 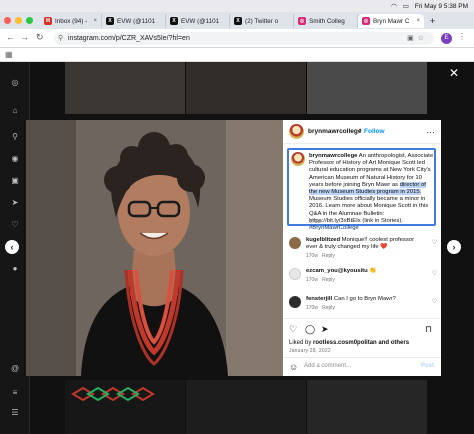 I want to click on post-username: brynmawrcollege, so click(x=334, y=131).